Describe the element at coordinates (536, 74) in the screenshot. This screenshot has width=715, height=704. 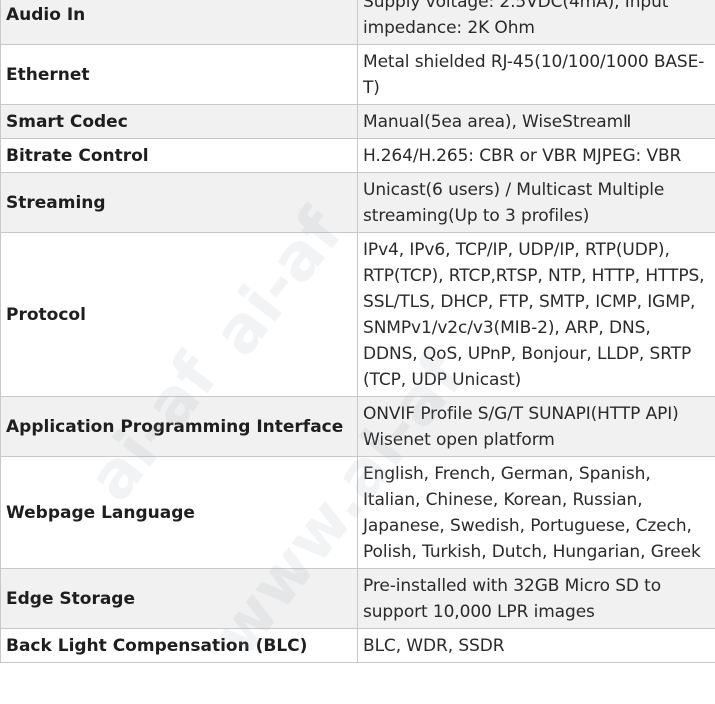
I see `row-value: Metal shielded RJ-45(10/100/1000 BASE-T)` at that location.